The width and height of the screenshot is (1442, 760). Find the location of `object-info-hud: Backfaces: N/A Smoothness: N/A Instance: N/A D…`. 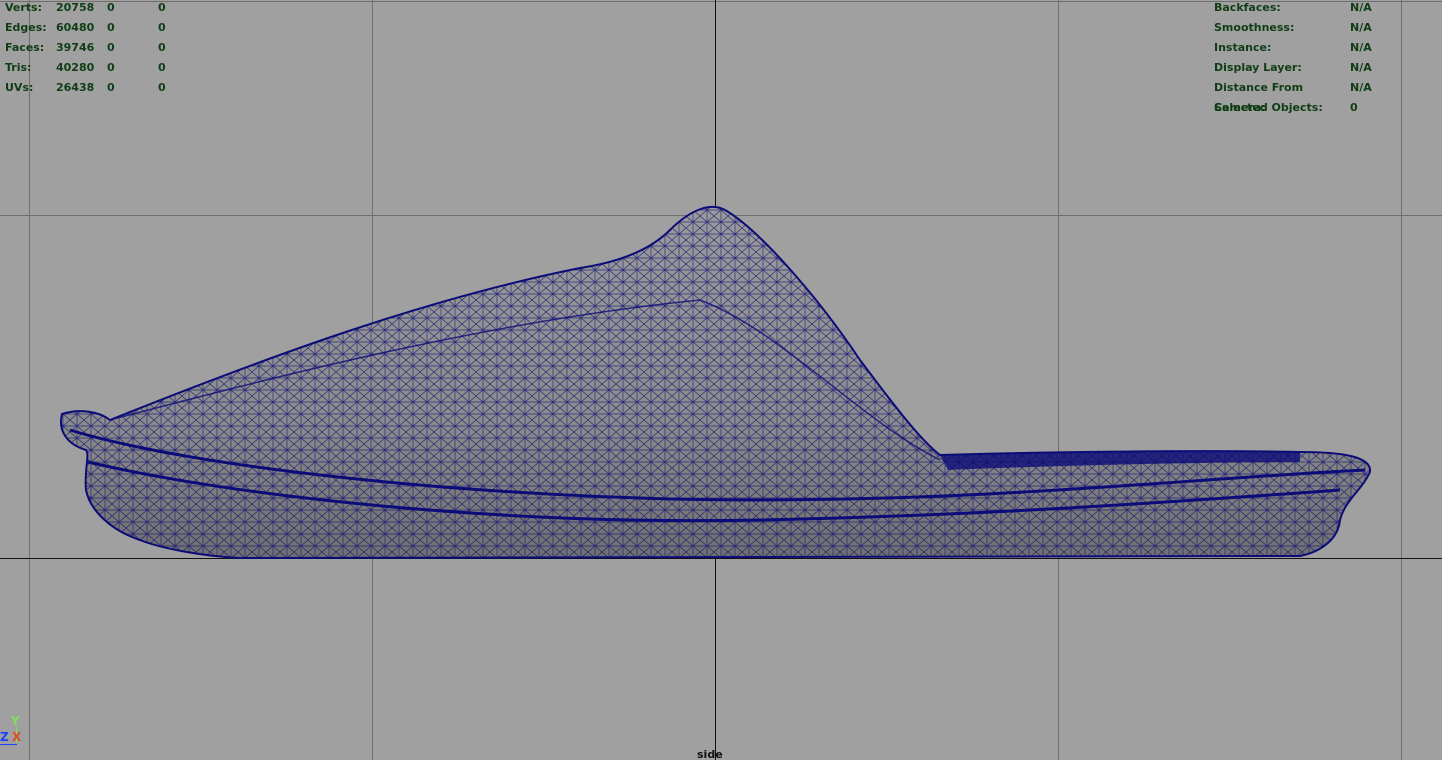

object-info-hud: Backfaces: N/A Smoothness: N/A Instance: N/A D… is located at coordinates (1312, 59).